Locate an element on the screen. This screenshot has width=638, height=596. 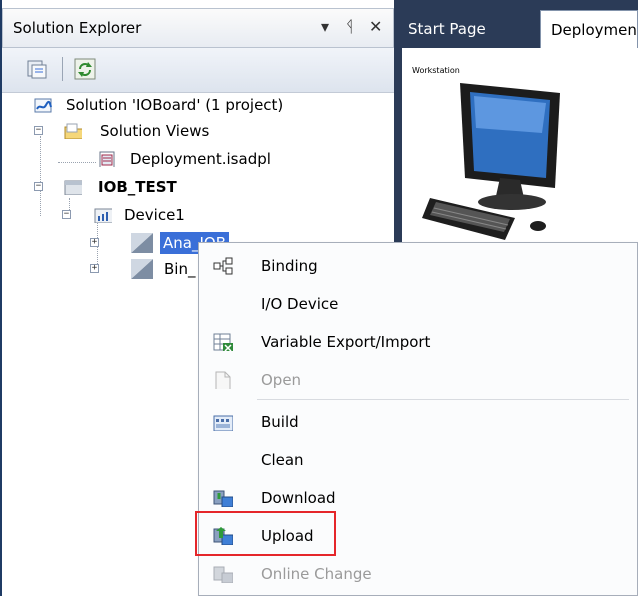
menu-item-label: Binding is located at coordinates (289, 266).